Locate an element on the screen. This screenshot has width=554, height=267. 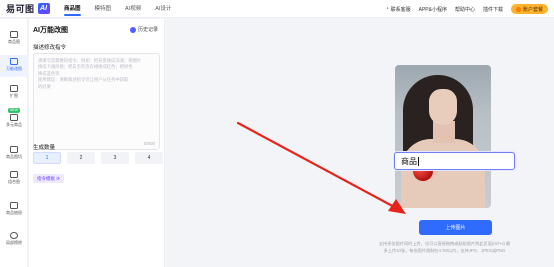
plugin-download-link: 插件下载 is located at coordinates (493, 9).